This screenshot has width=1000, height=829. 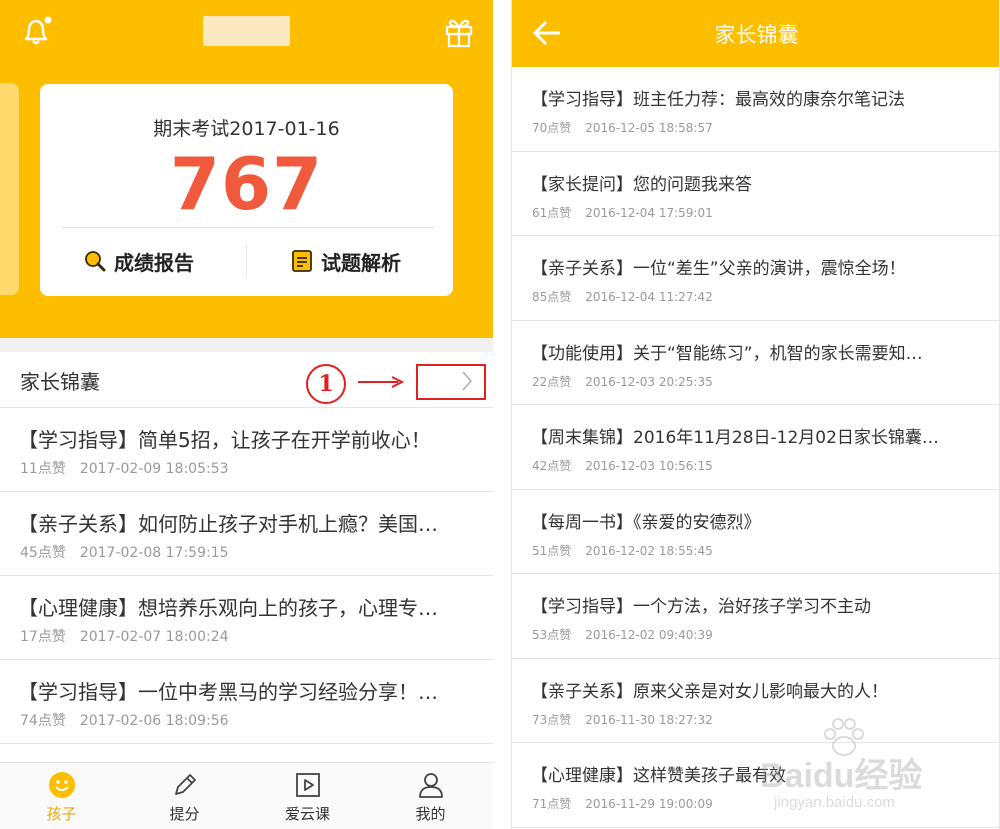 I want to click on timestamp: 2017-02-09 18:05:53, so click(x=154, y=469).